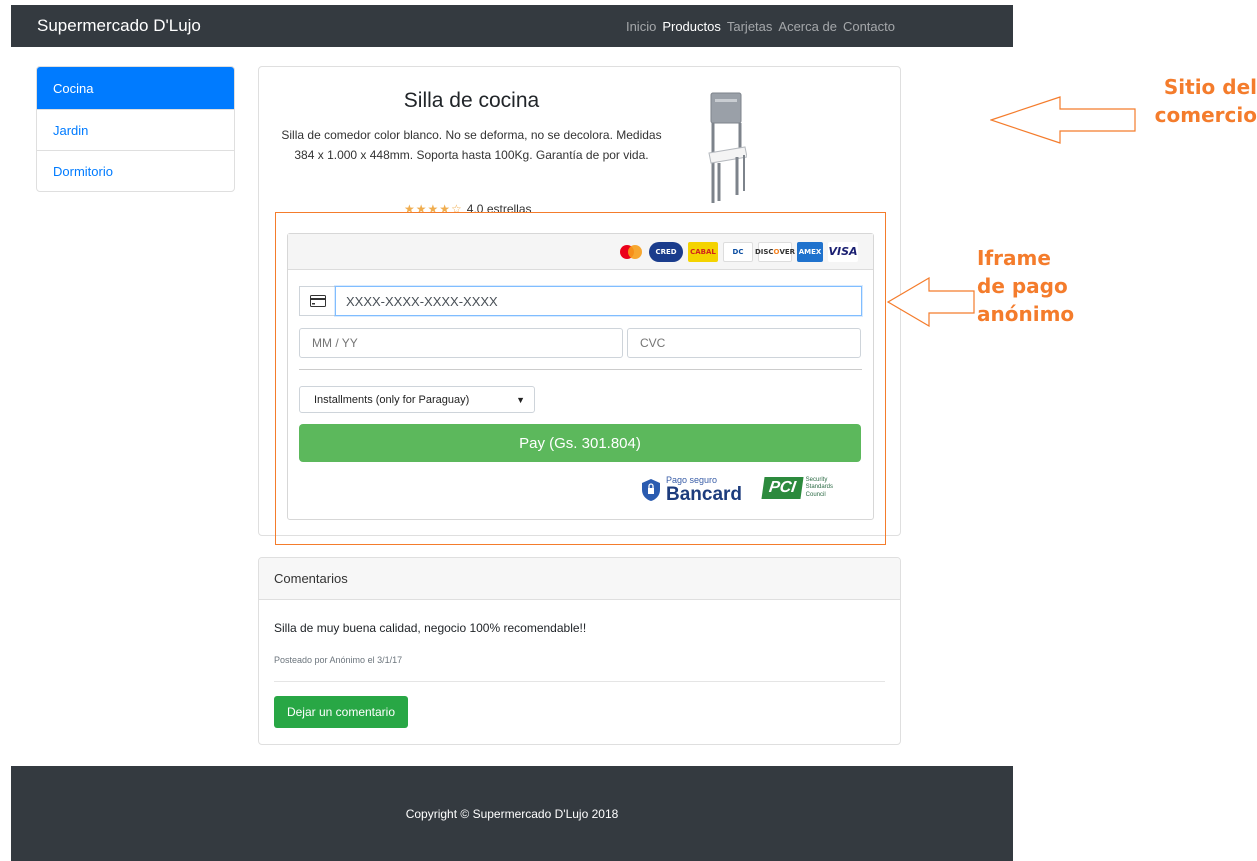 The image size is (1257, 861). What do you see at coordinates (1195, 101) in the screenshot?
I see `annotation-site: Sitio del comercio` at bounding box center [1195, 101].